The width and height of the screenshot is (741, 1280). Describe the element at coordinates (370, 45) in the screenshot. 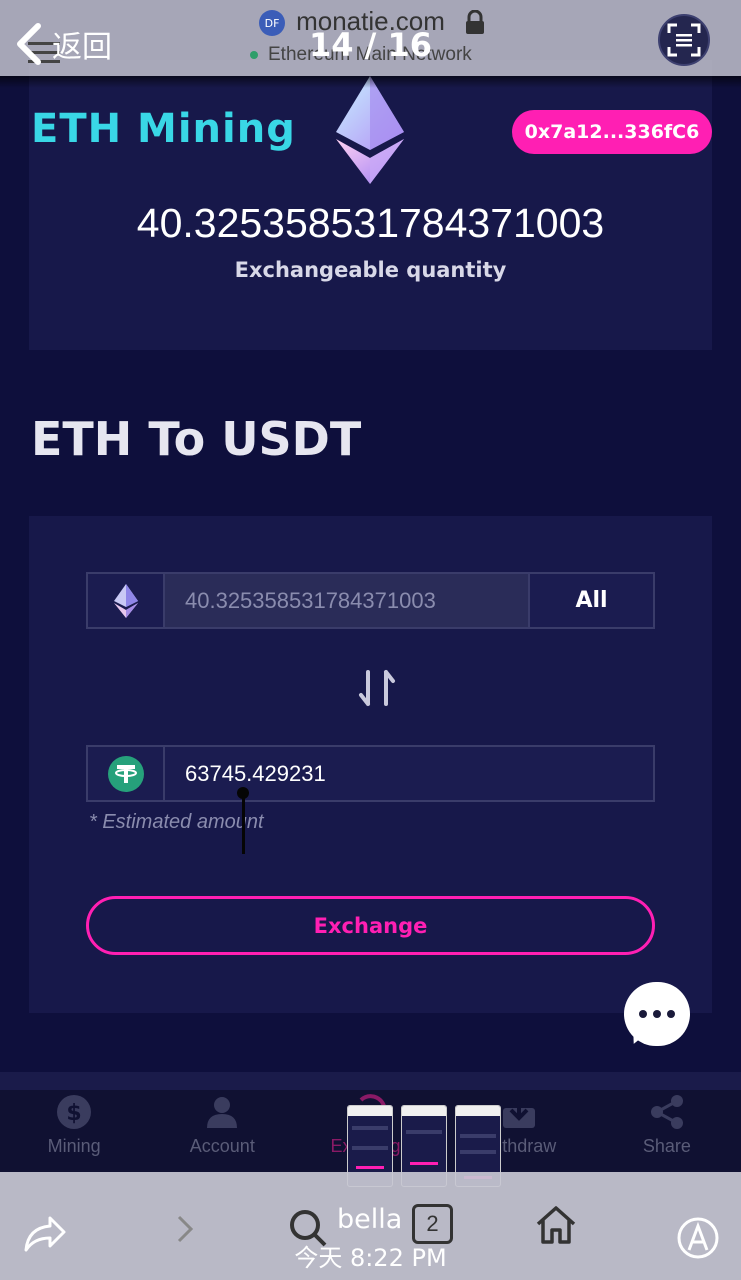

I see `page-counter: 14 / 16` at that location.